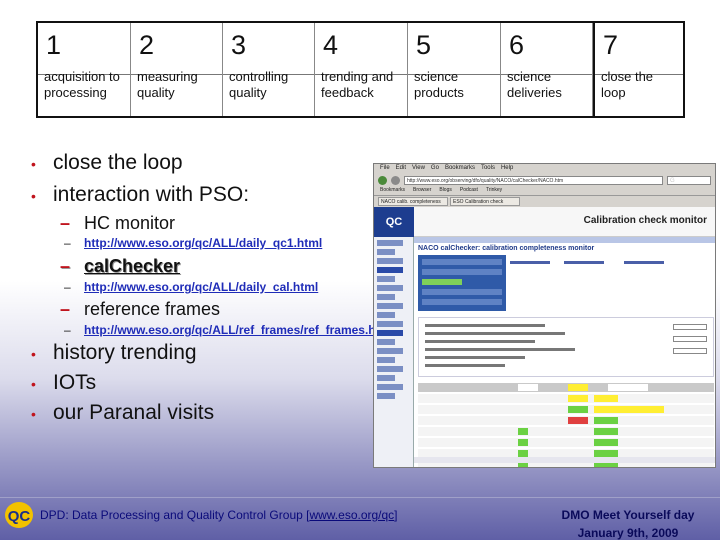  What do you see at coordinates (147, 45) in the screenshot?
I see `step-number: 2` at bounding box center [147, 45].